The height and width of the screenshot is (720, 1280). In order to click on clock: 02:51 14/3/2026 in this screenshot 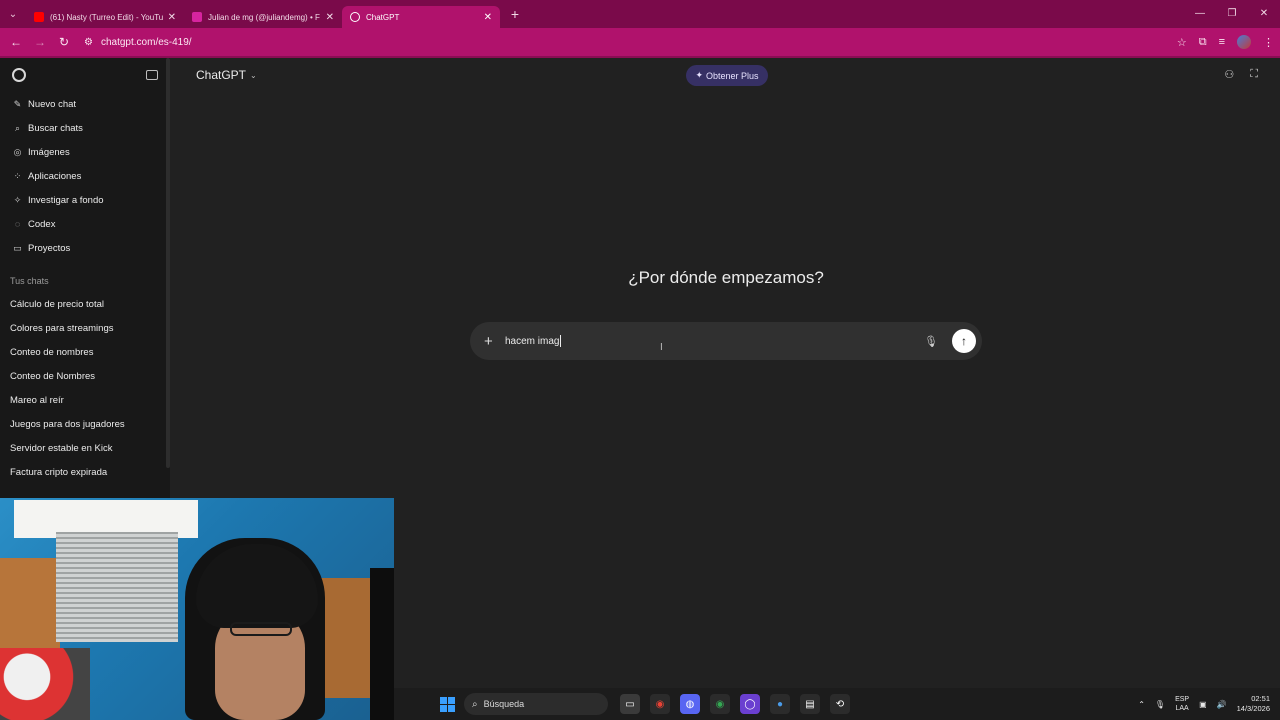, I will do `click(1253, 704)`.